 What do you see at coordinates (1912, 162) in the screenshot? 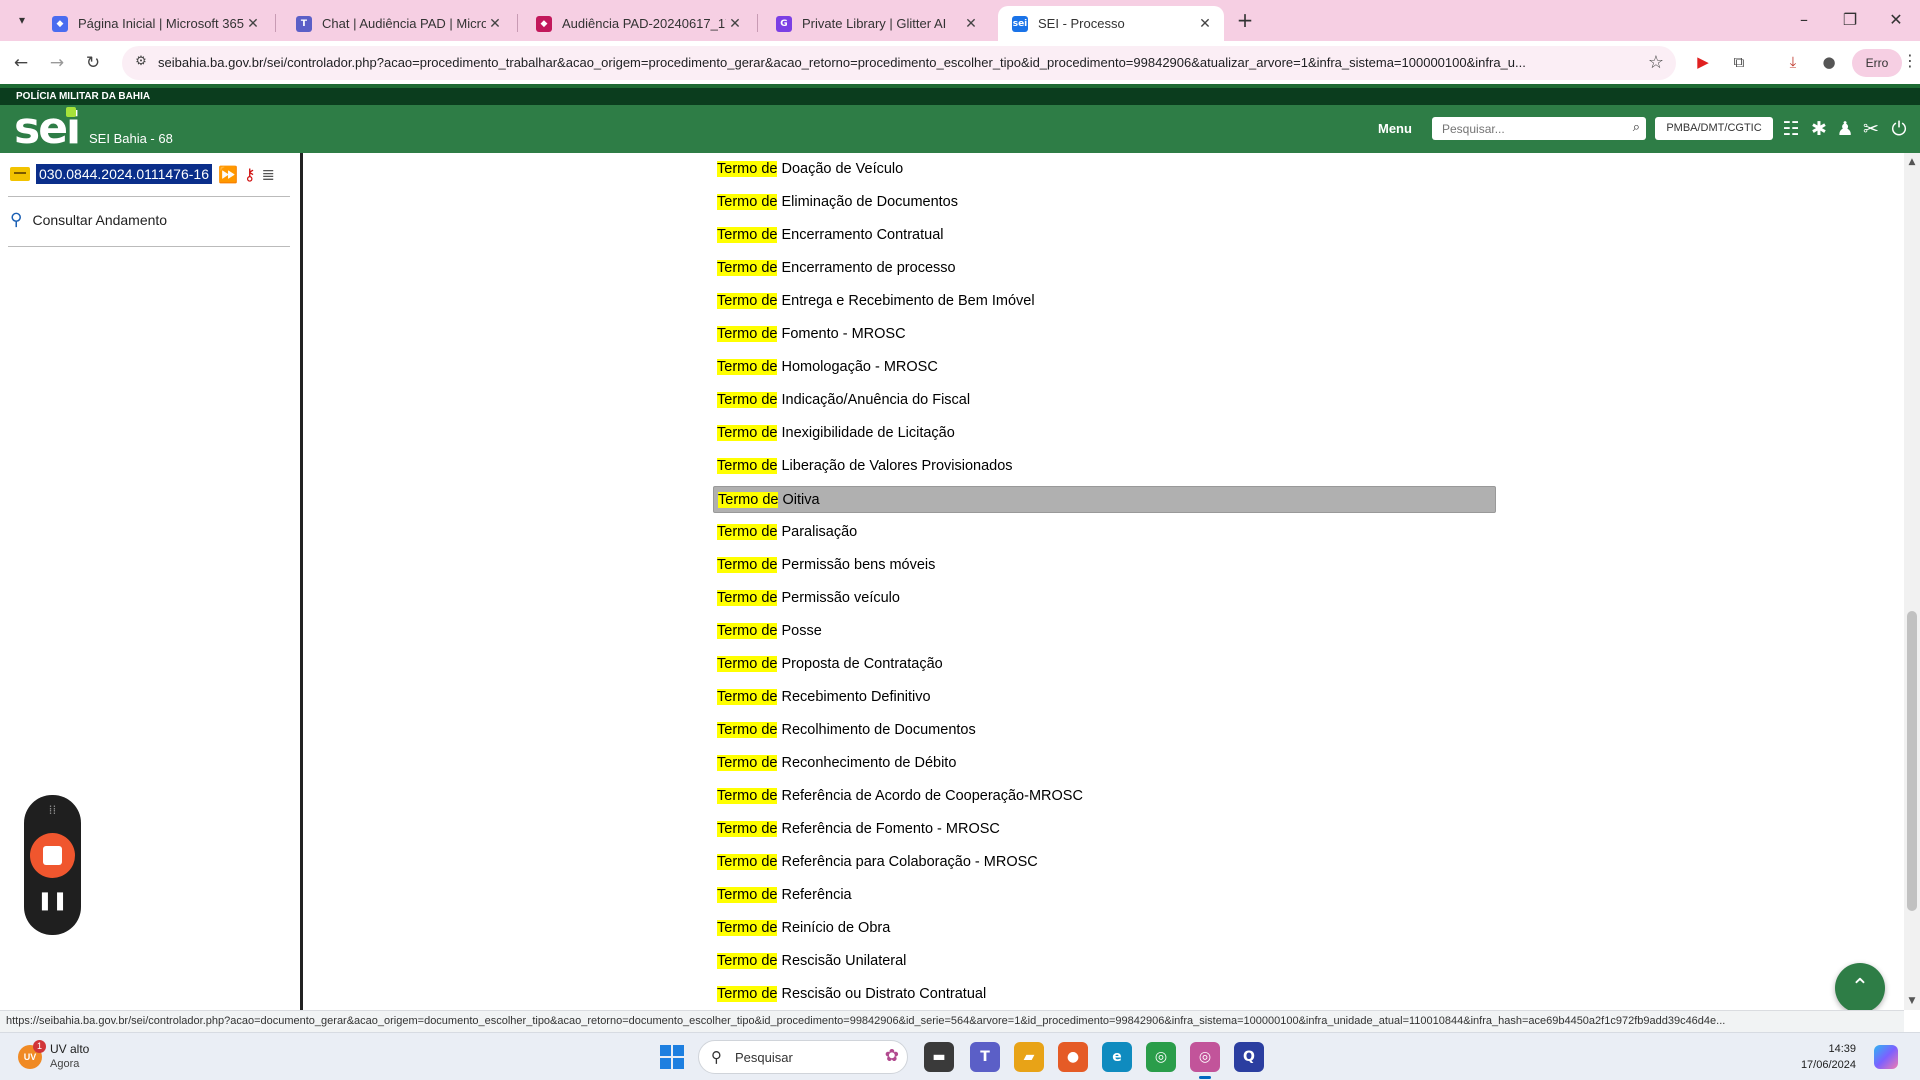
I see `scroll-up-arrow-icon: ▲` at bounding box center [1912, 162].